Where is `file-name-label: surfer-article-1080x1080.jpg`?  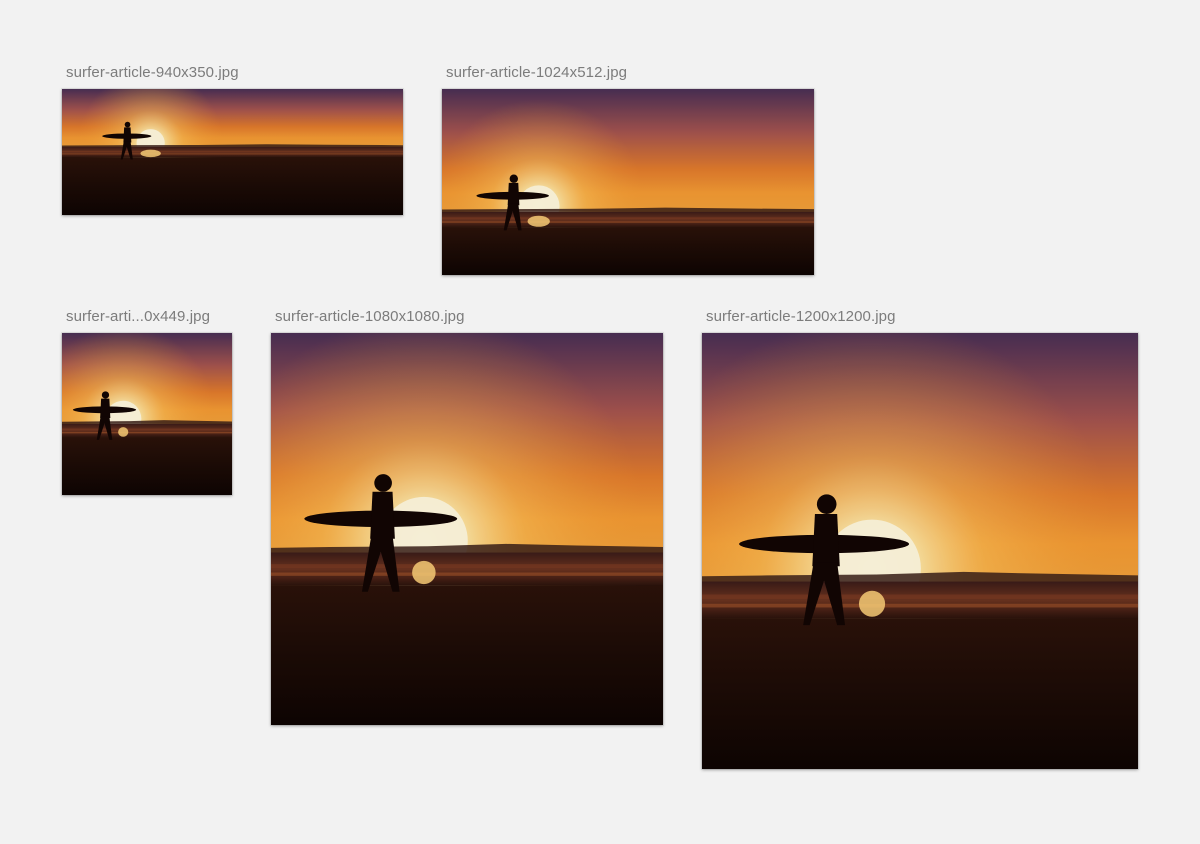
file-name-label: surfer-article-1080x1080.jpg is located at coordinates (370, 316).